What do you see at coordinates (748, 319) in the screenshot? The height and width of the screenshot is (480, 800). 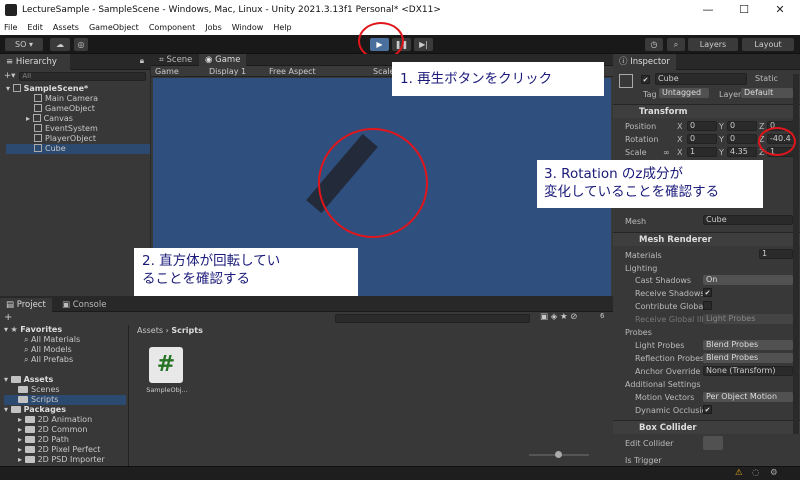 I see `receive-gi-dropdown: Light Probes` at bounding box center [748, 319].